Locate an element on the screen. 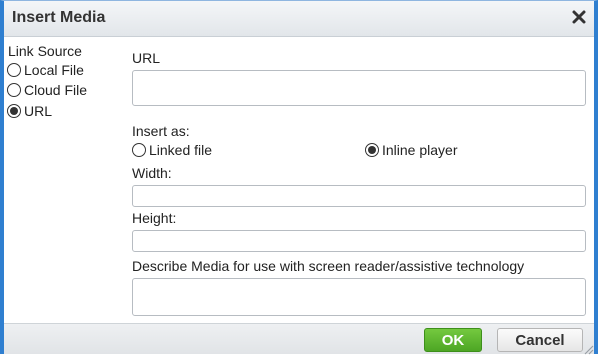  insert-as-label: Insert as: is located at coordinates (161, 131).